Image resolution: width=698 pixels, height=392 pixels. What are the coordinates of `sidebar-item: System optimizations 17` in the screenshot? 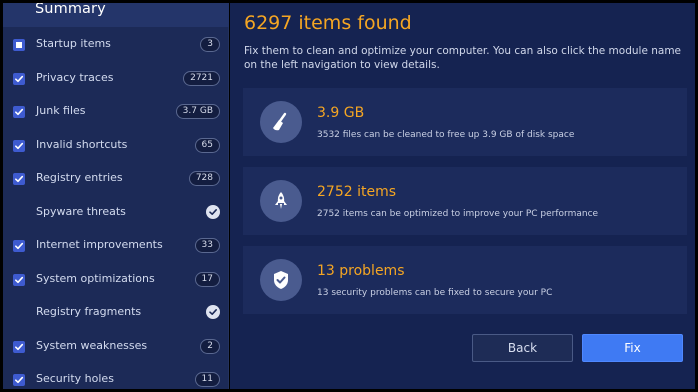 It's located at (116, 279).